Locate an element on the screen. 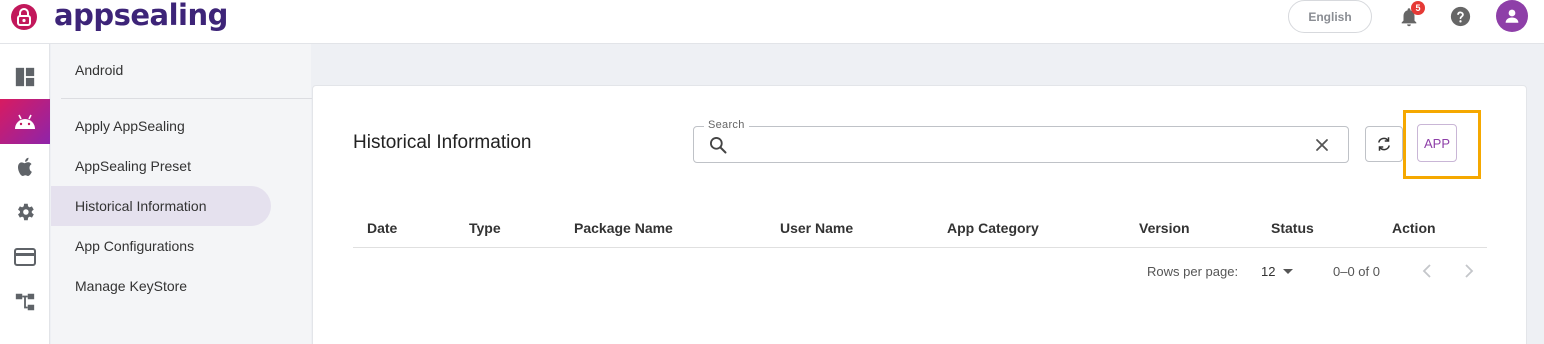  search-field: Search is located at coordinates (1021, 141).